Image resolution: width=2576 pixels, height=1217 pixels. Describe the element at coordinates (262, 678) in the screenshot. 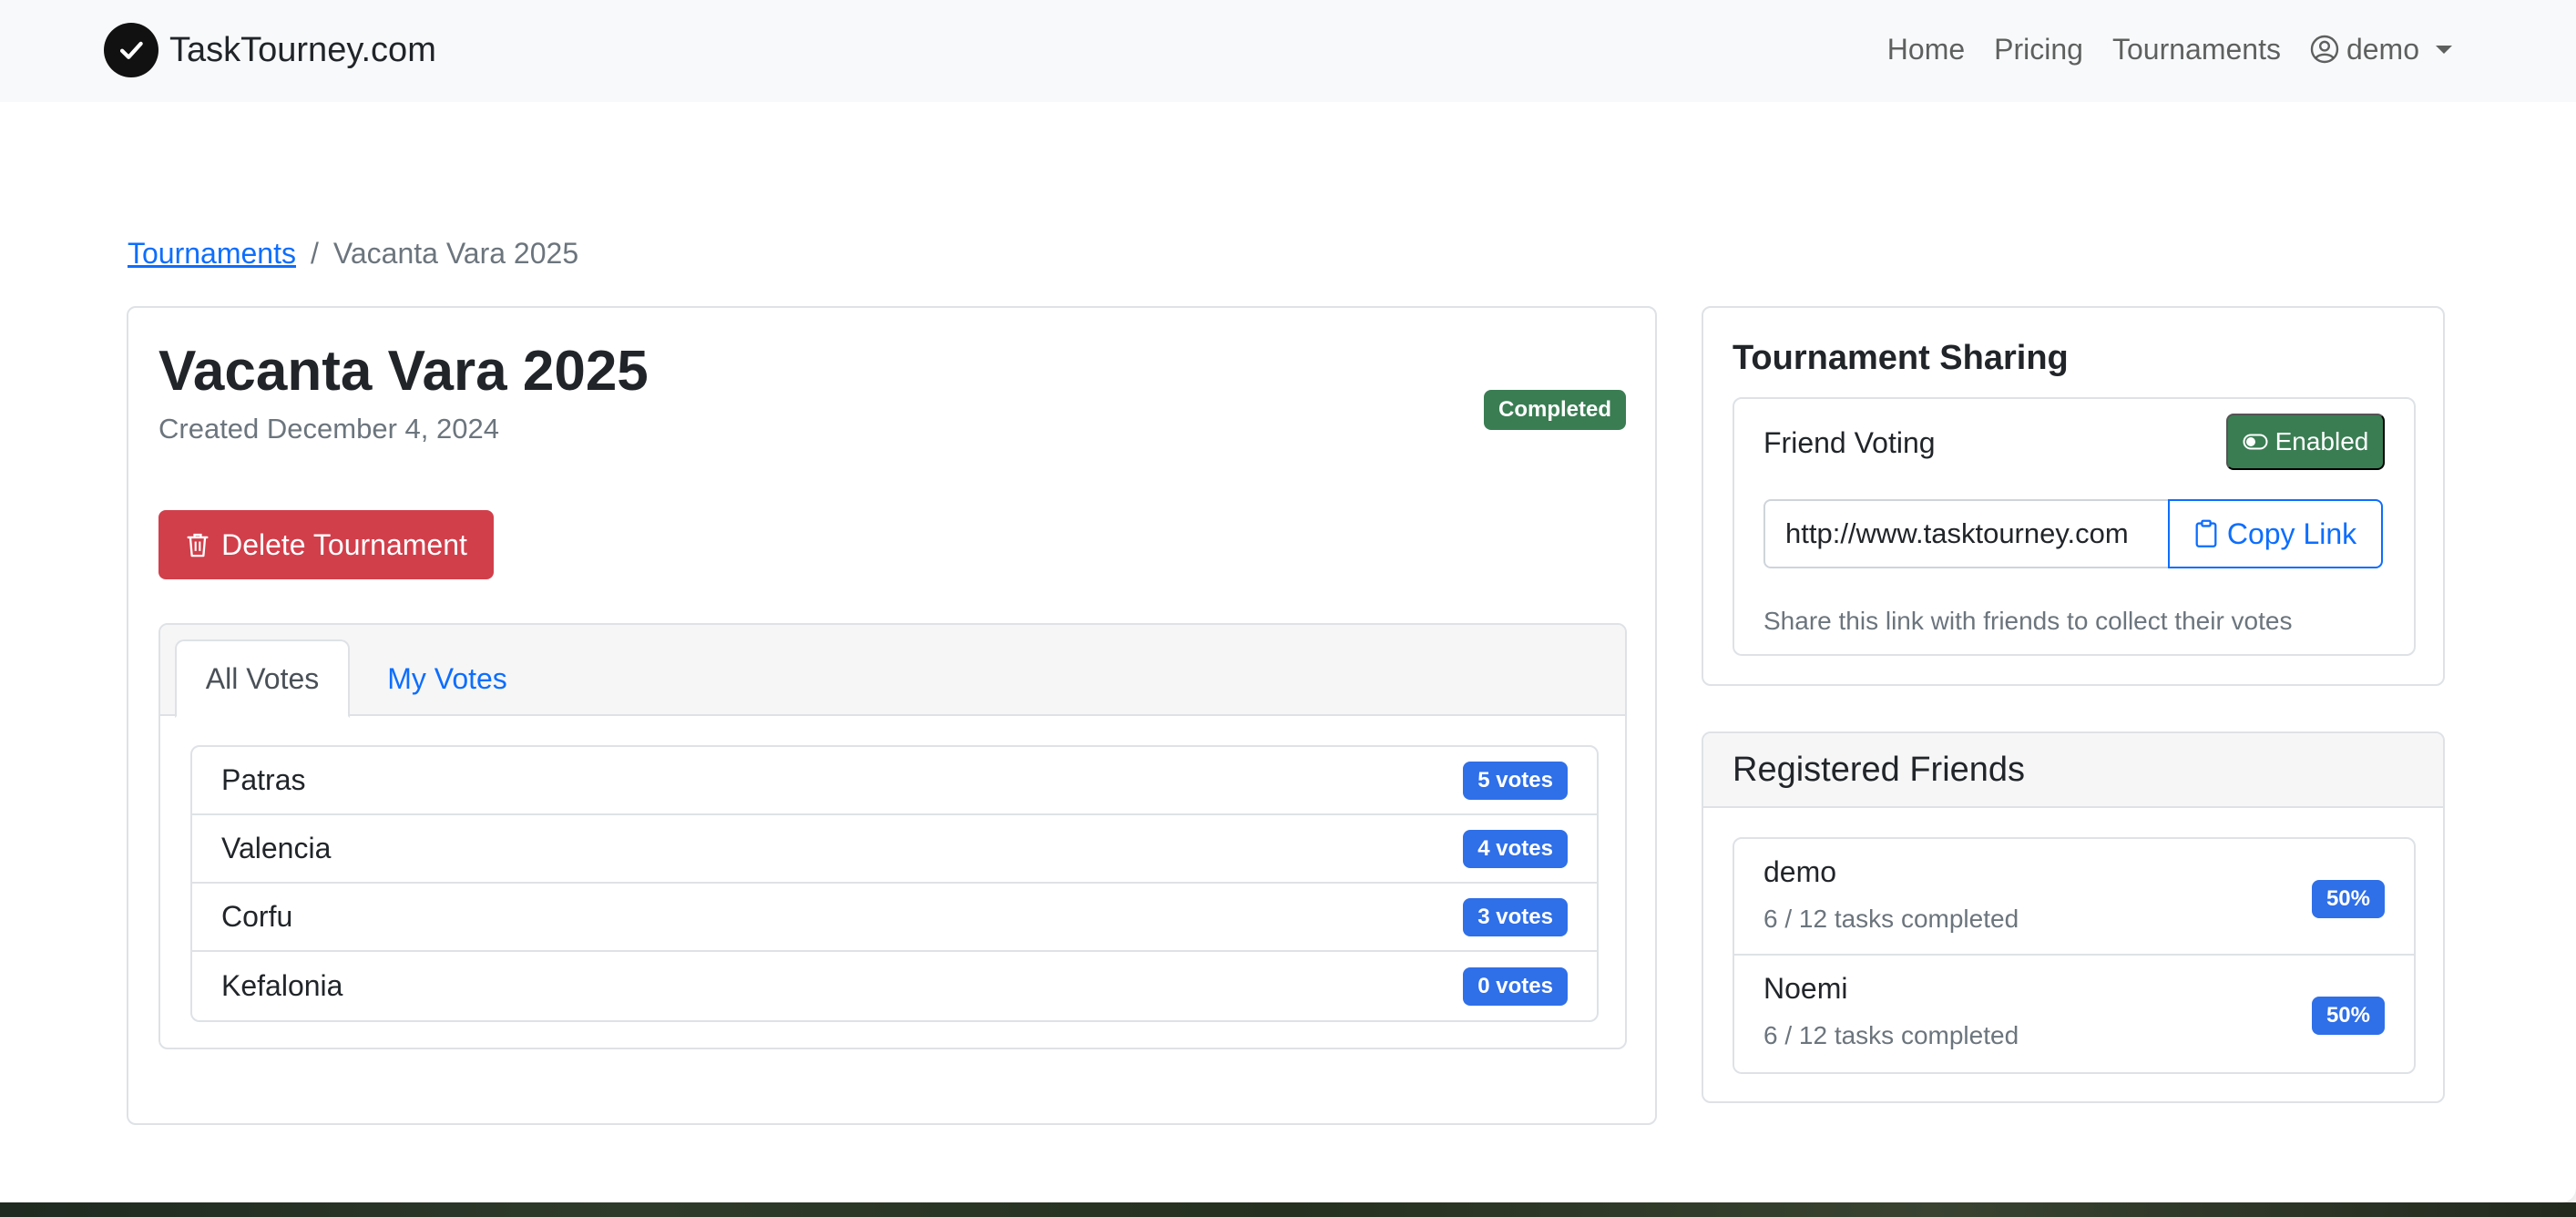

I see `tab-all-votes: All Votes` at that location.